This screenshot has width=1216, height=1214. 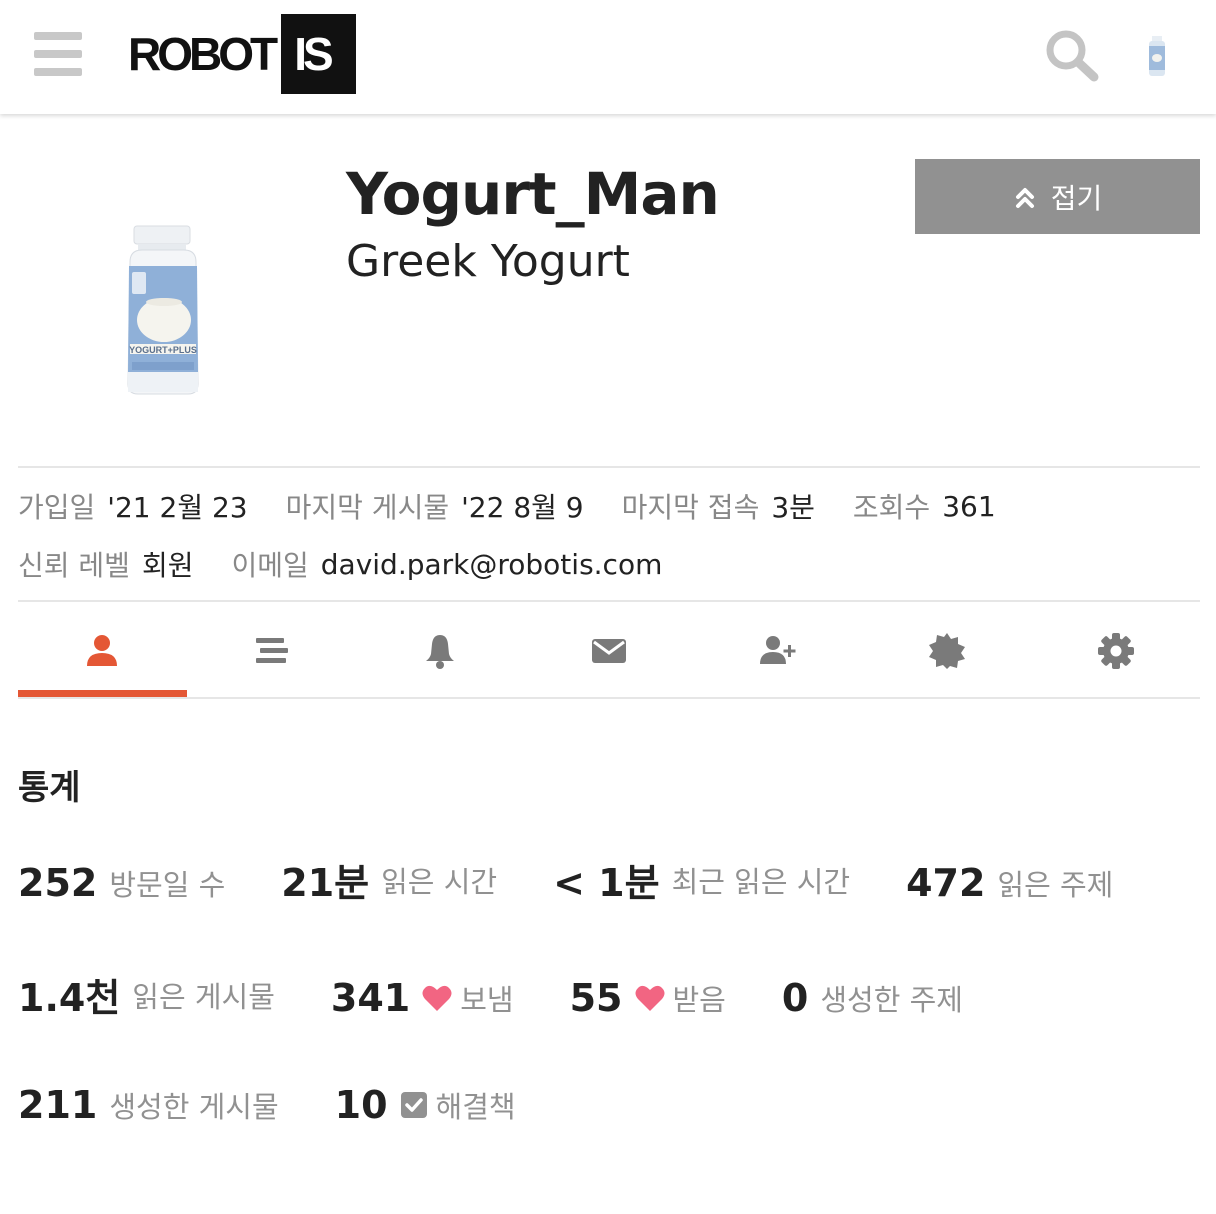 I want to click on stat-read-time: 21분 읽은 시간, so click(x=389, y=879).